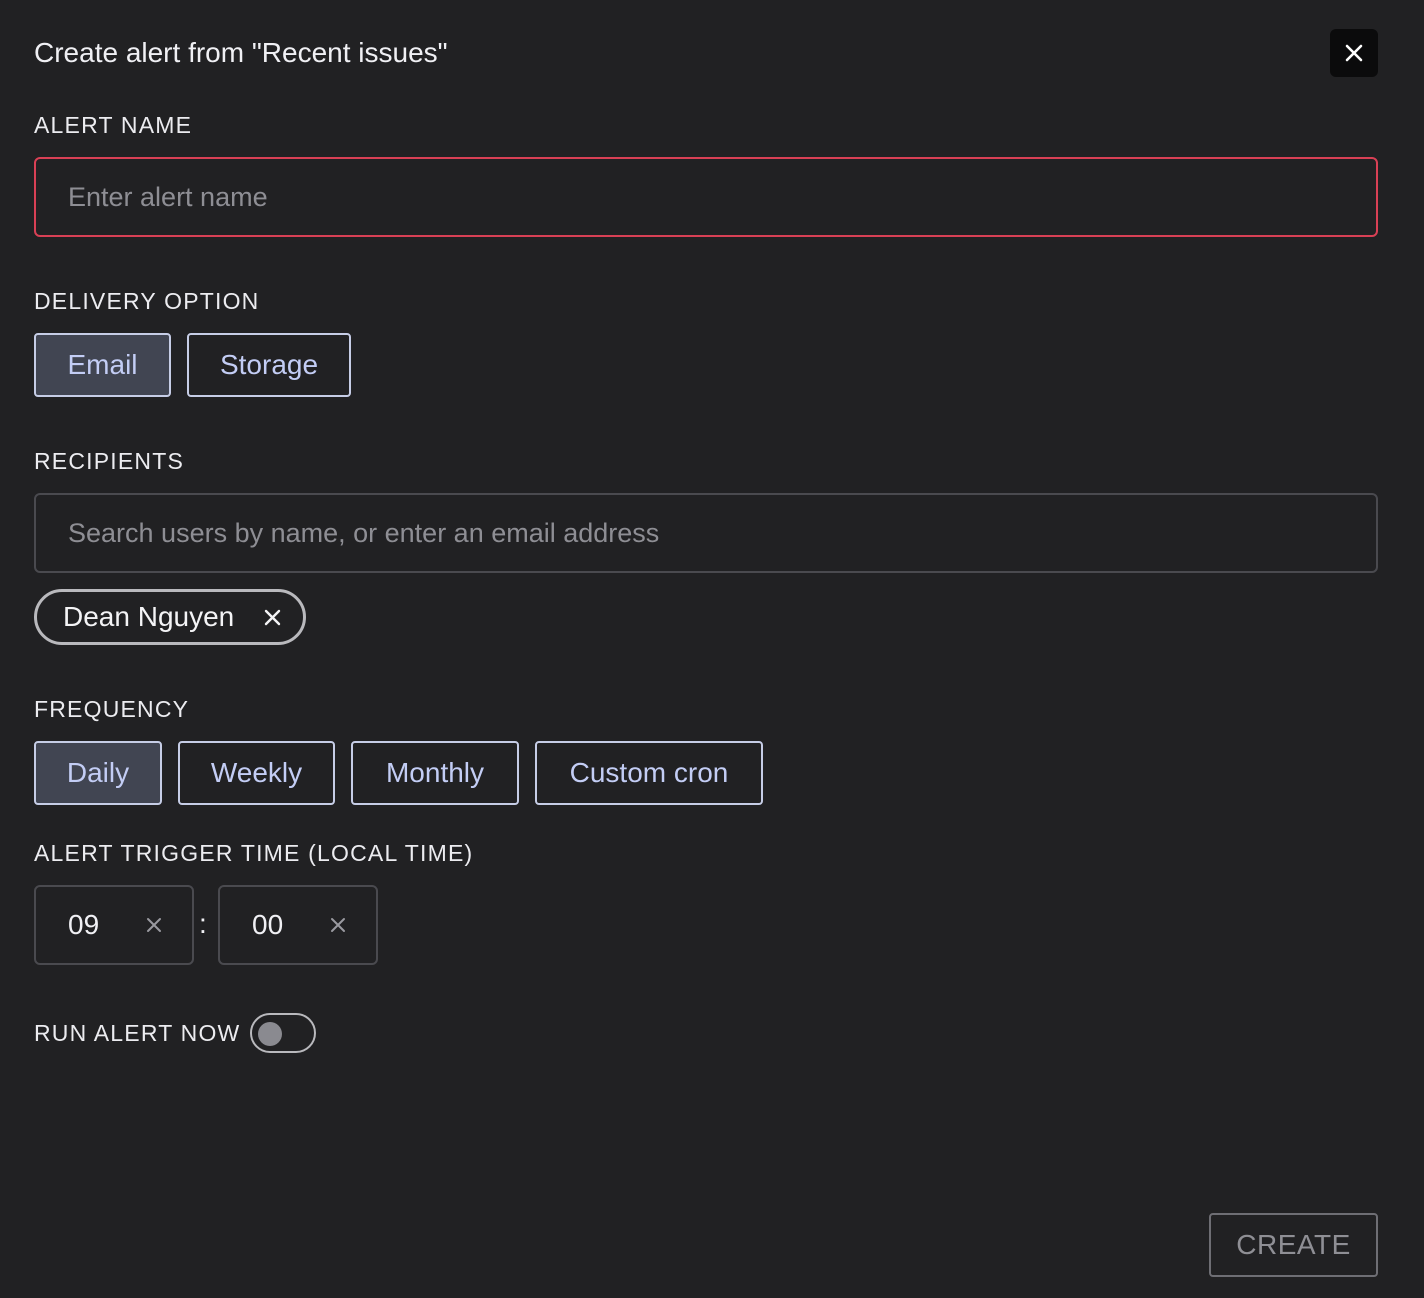 The image size is (1424, 1298). I want to click on recipient-chip-name: Dean Nguyen, so click(149, 616).